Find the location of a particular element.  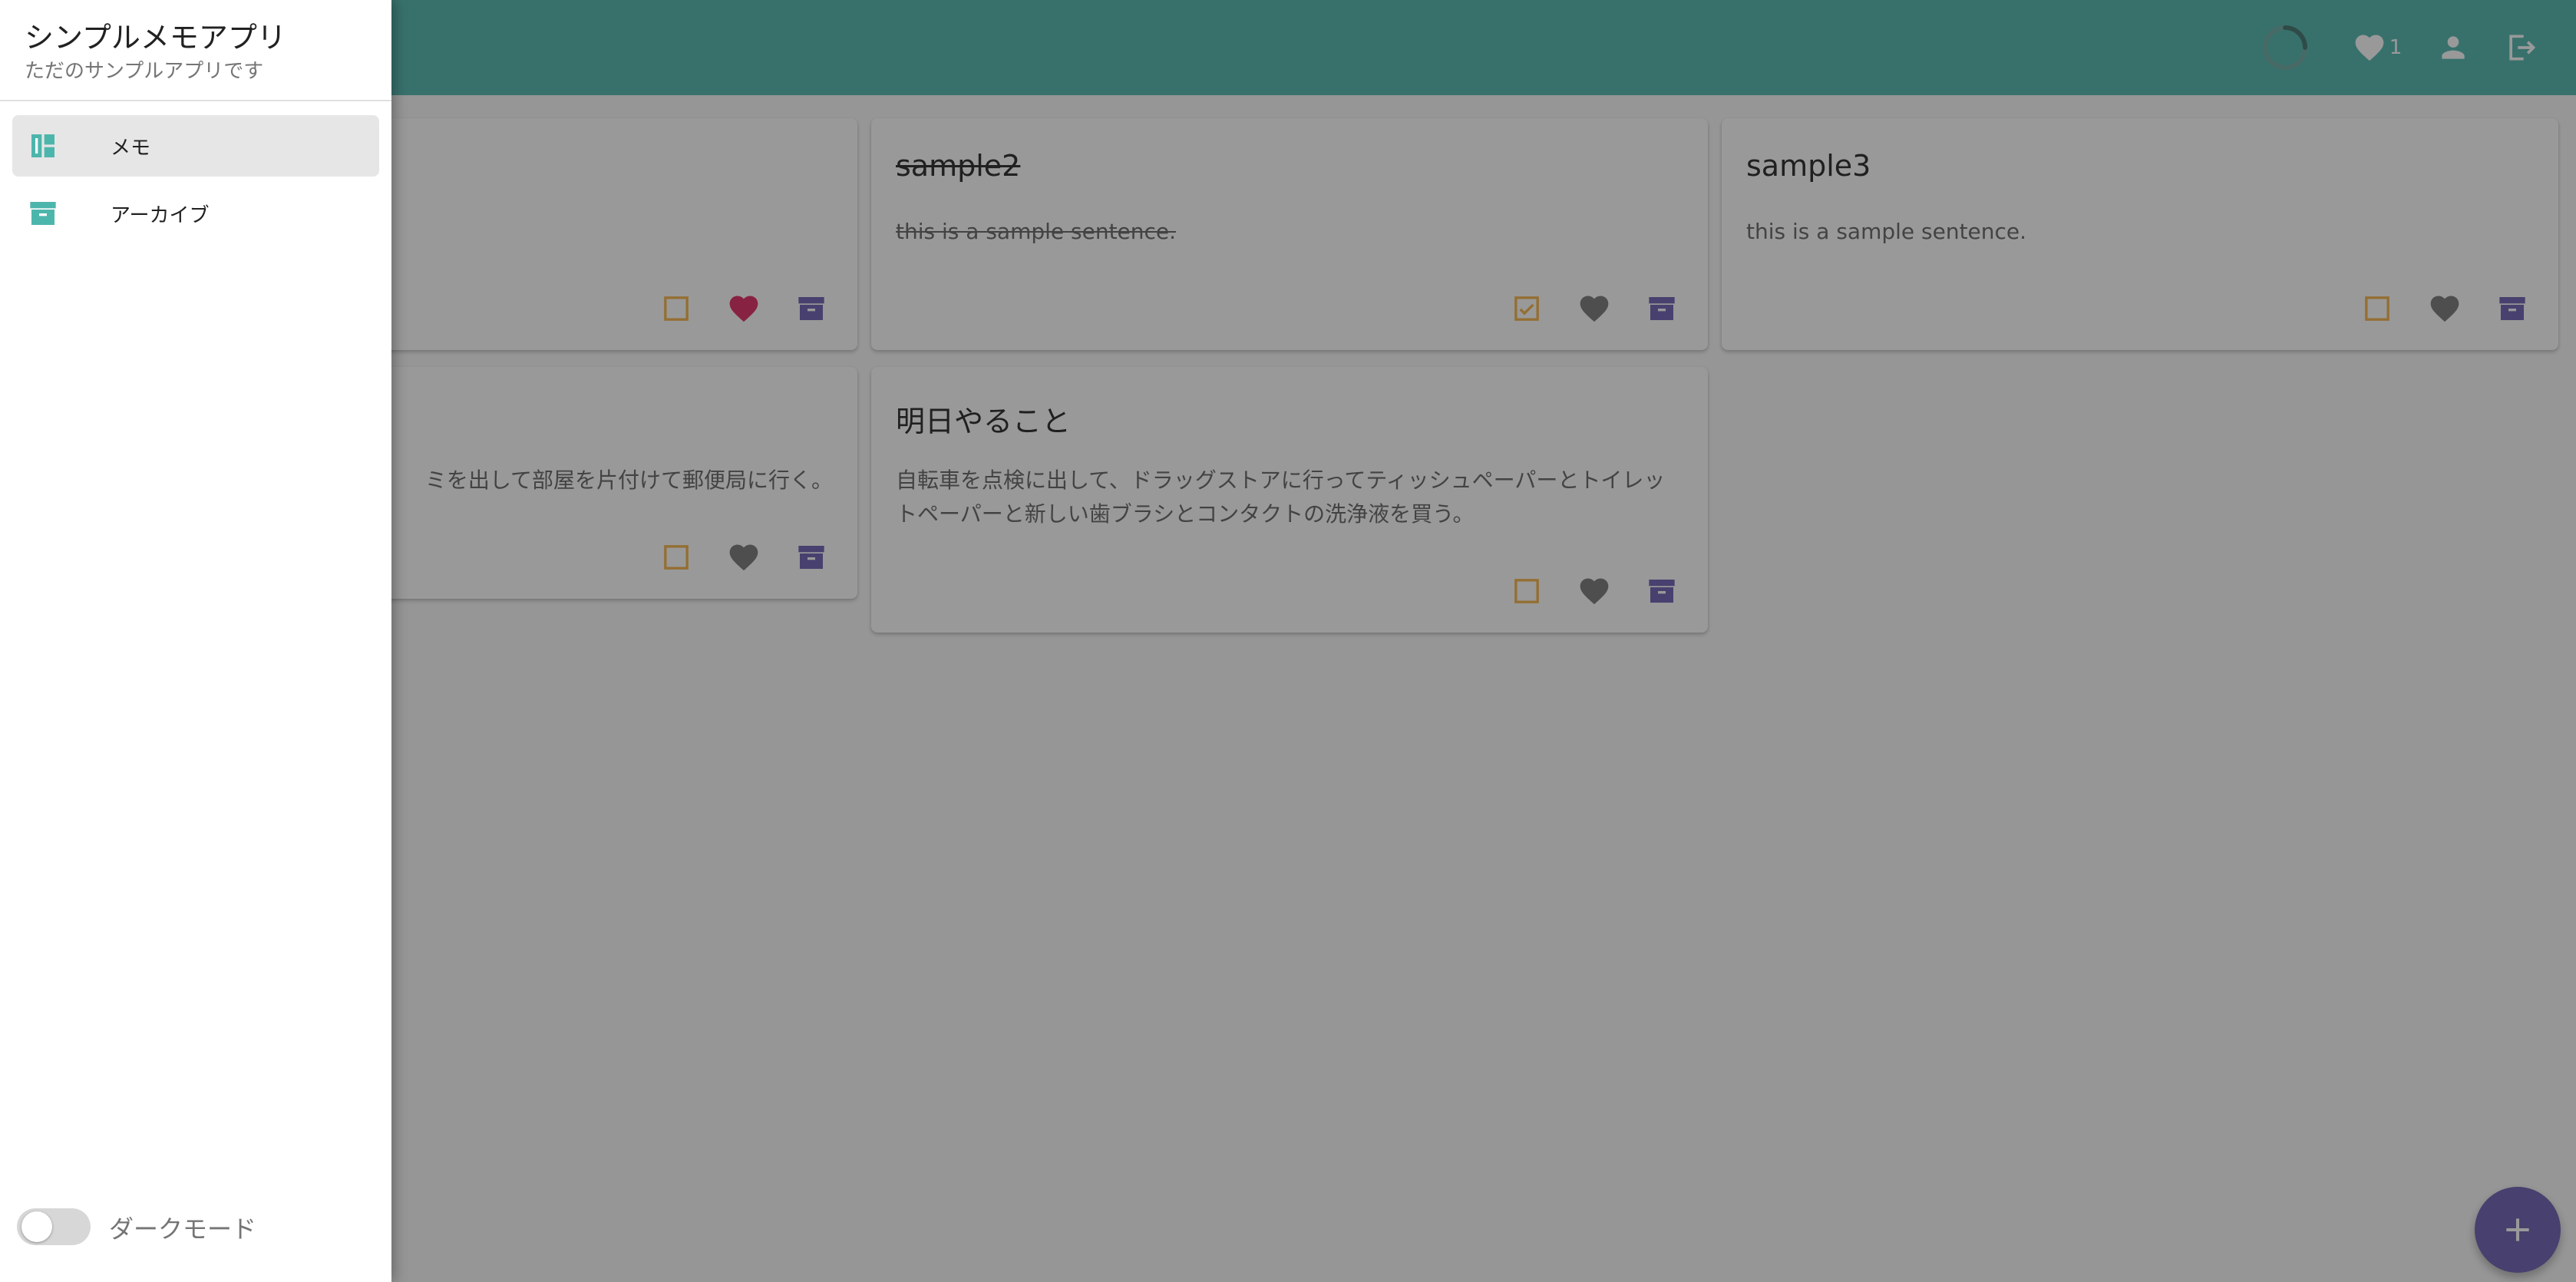

toggle-thumb is located at coordinates (36, 1226).